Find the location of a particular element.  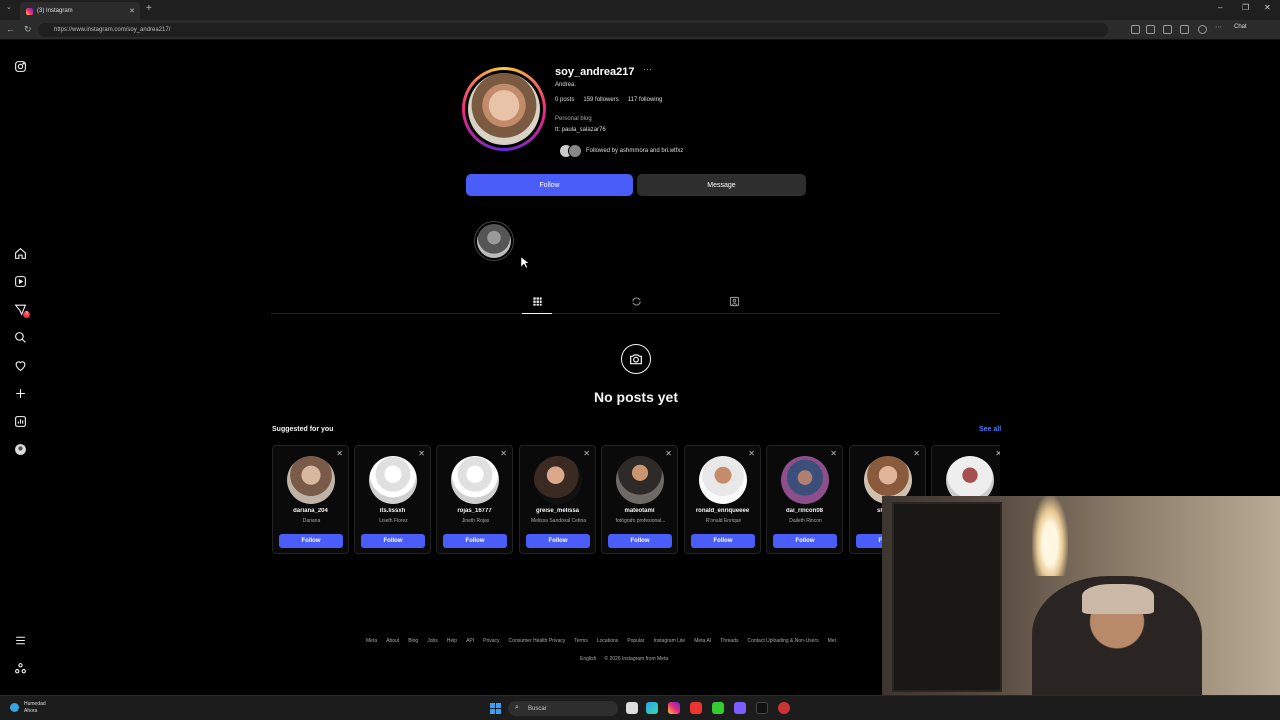

close-tab-icon: ✕ is located at coordinates (132, 11).